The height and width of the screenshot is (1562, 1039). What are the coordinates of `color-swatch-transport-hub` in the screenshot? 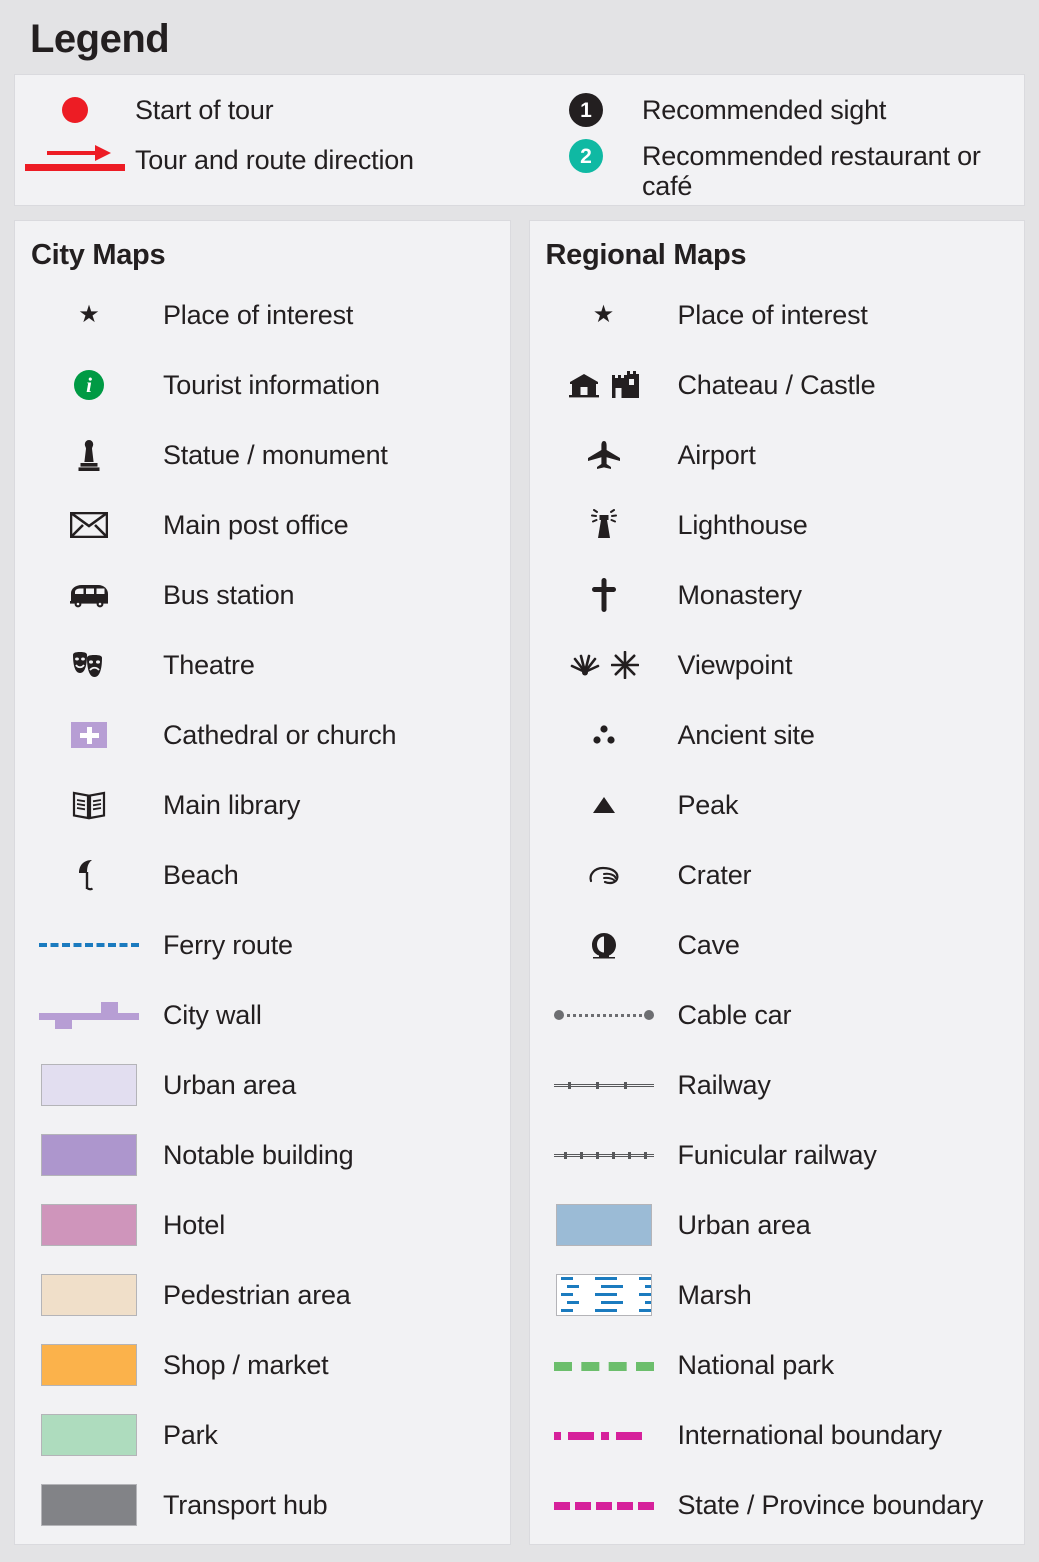 It's located at (89, 1505).